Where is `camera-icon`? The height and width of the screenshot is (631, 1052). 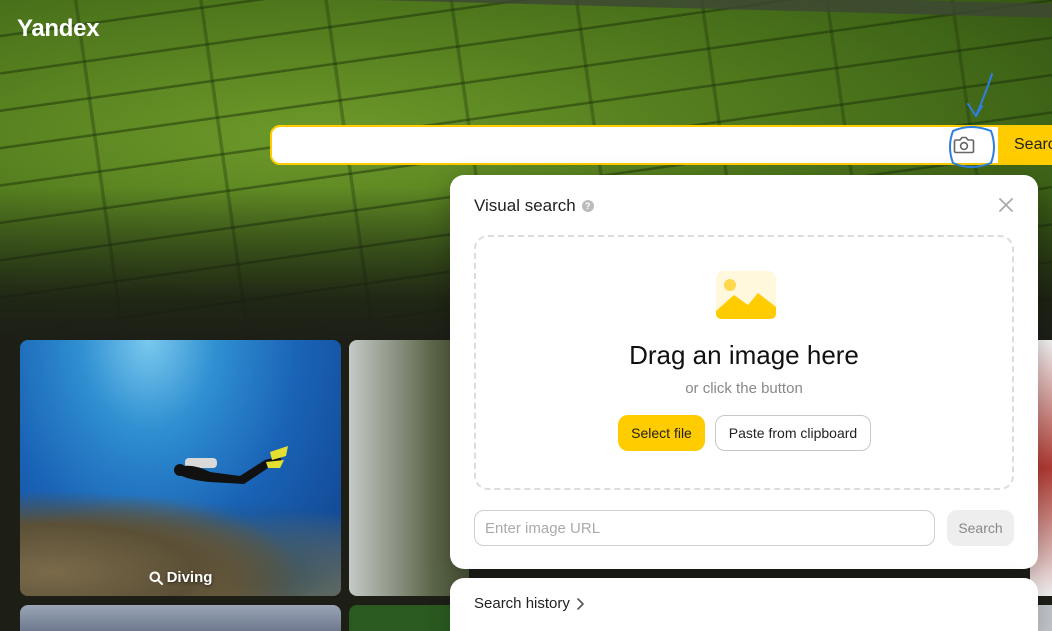 camera-icon is located at coordinates (964, 145).